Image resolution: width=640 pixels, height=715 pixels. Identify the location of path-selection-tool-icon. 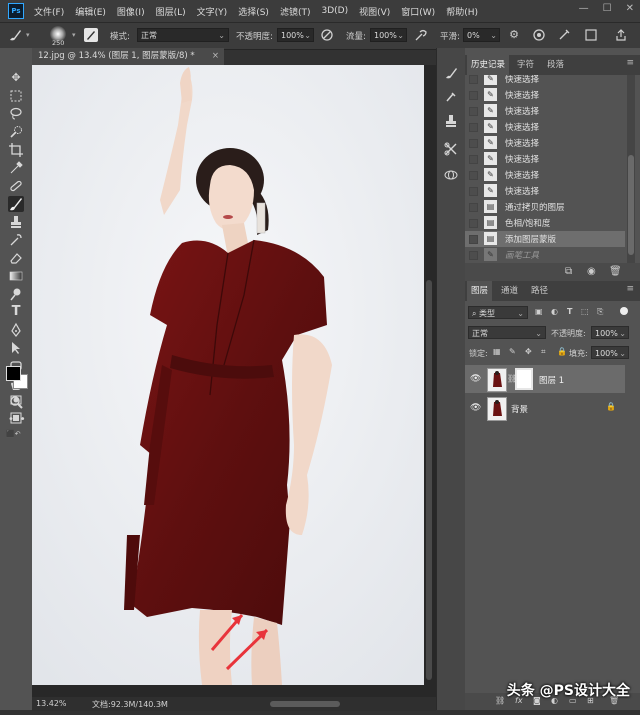
(16, 348).